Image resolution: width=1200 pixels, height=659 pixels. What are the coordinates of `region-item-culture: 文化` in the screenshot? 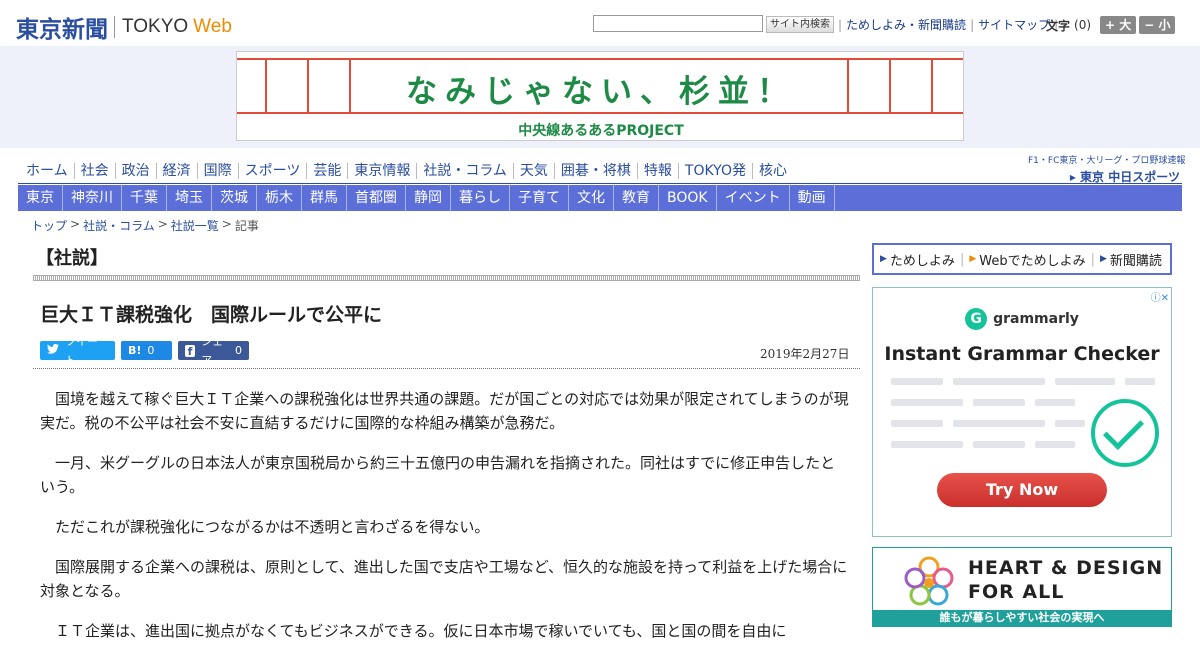 It's located at (591, 198).